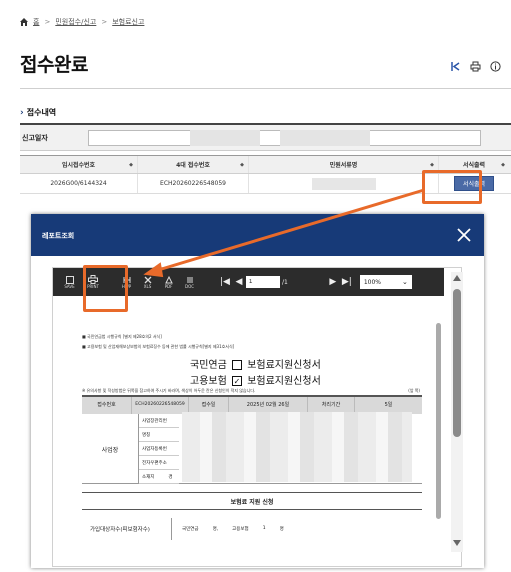 This screenshot has width=511, height=572. I want to click on doc-note-1: ■ 국민연금법 시행규칙 [별지 제28호의2 서식], so click(122, 336).